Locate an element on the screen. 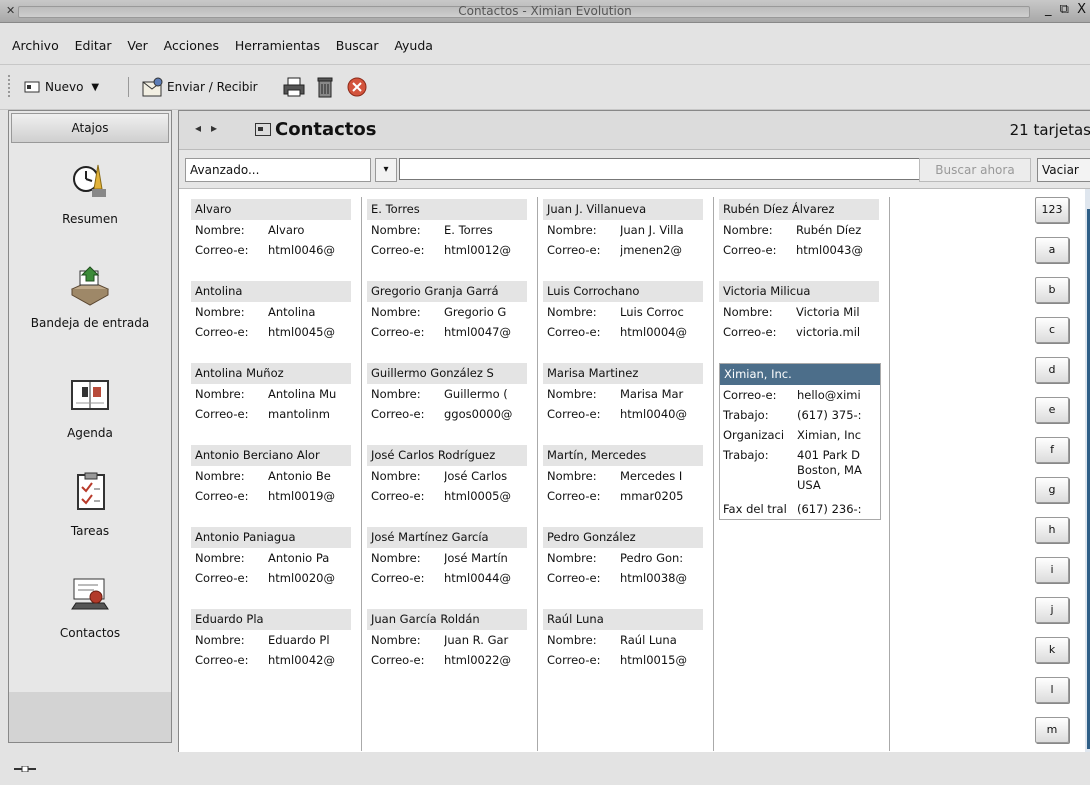 The width and height of the screenshot is (1090, 785). letter-button-b: b is located at coordinates (1052, 290).